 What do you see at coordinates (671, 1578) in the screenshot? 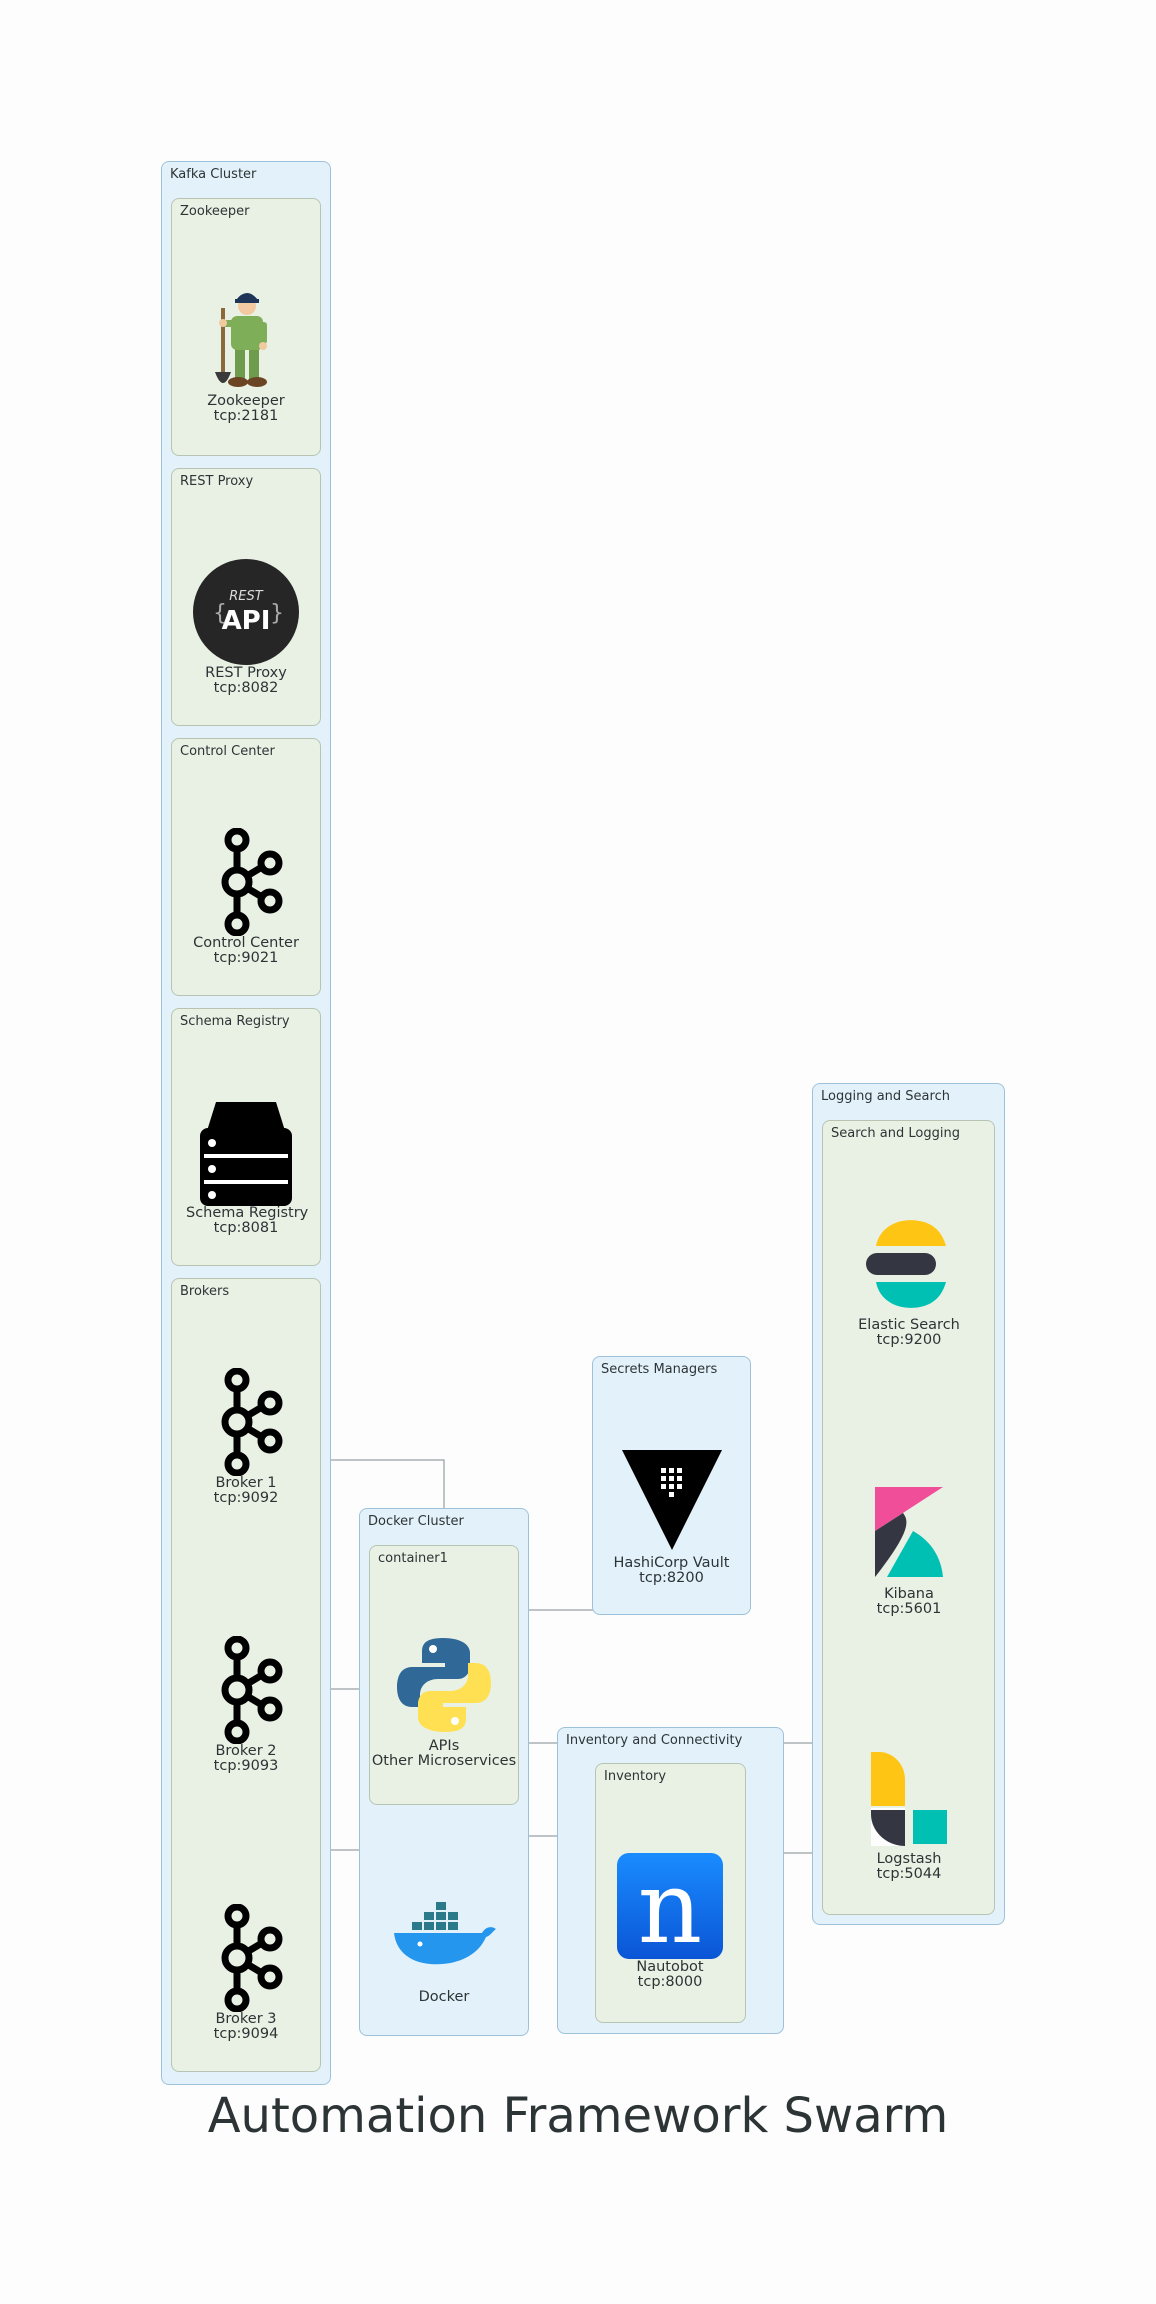
I see `vault-node-port: tcp:8200` at bounding box center [671, 1578].